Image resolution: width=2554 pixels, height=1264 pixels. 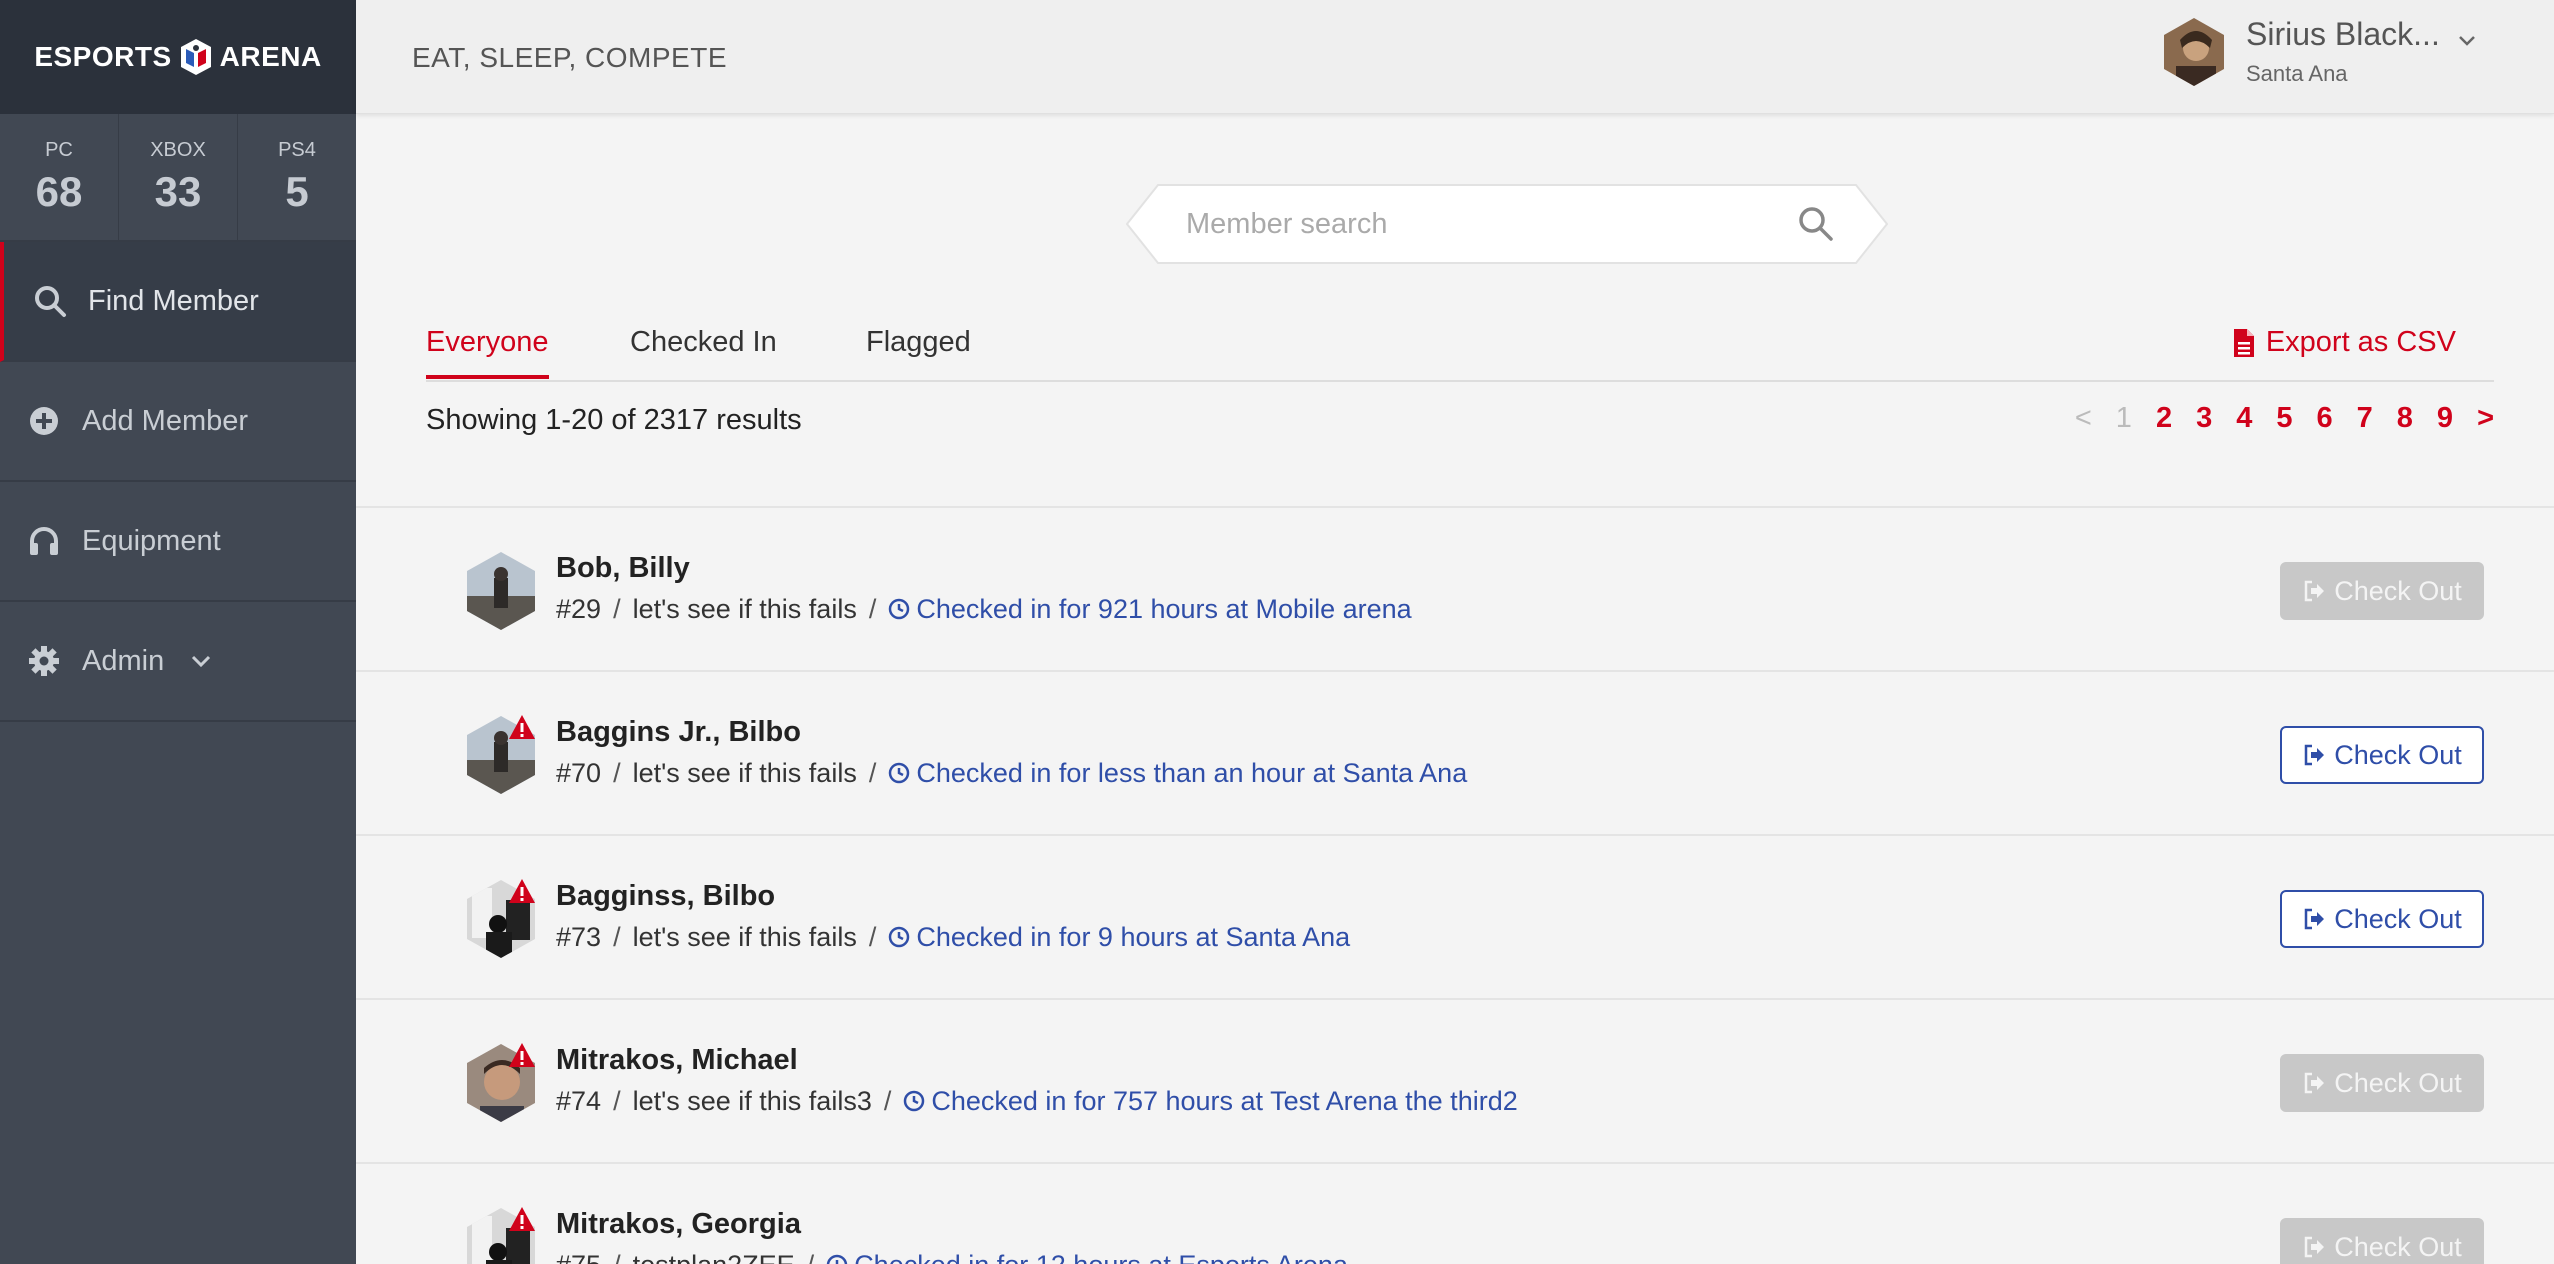 What do you see at coordinates (665, 896) in the screenshot?
I see `member-name: Bagginss, Bilbo` at bounding box center [665, 896].